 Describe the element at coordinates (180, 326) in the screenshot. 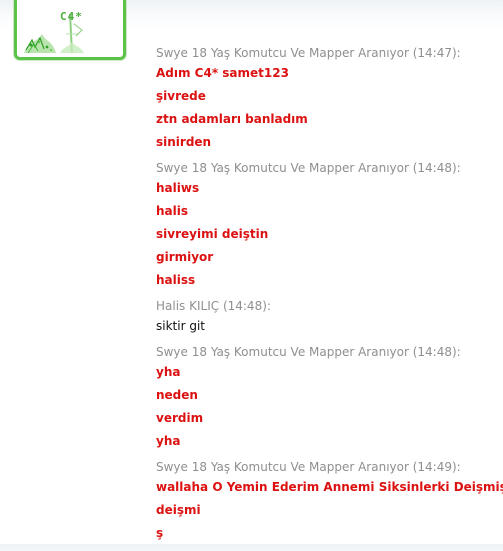

I see `message-text: siktir git` at that location.